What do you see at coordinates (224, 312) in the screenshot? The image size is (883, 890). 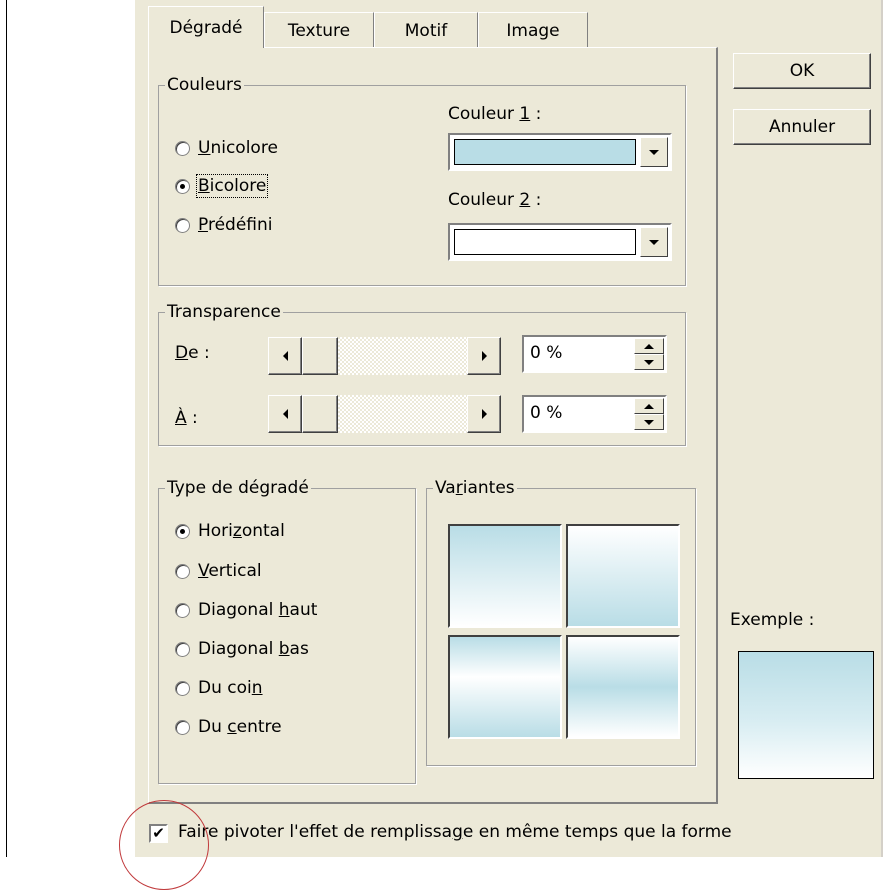 I see `transparency-group-legend: Transparence` at bounding box center [224, 312].